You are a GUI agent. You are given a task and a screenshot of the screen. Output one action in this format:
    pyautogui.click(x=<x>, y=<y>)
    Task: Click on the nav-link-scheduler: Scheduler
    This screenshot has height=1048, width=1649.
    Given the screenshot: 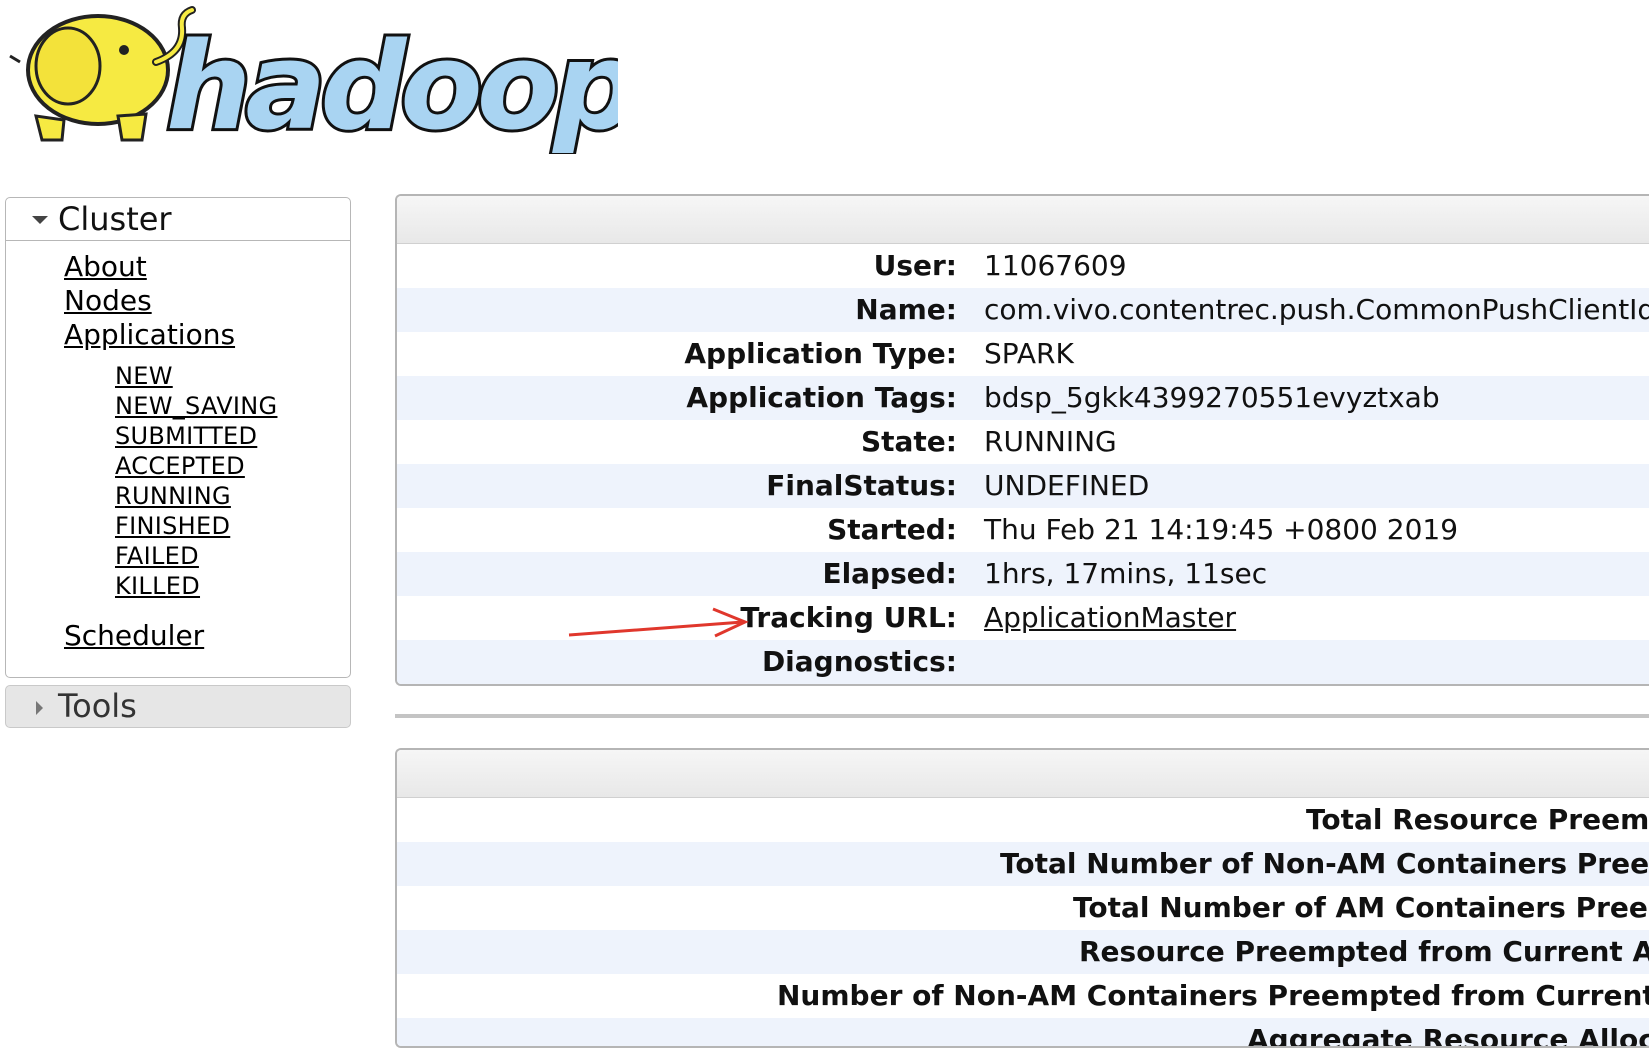 What is the action you would take?
    pyautogui.click(x=134, y=636)
    